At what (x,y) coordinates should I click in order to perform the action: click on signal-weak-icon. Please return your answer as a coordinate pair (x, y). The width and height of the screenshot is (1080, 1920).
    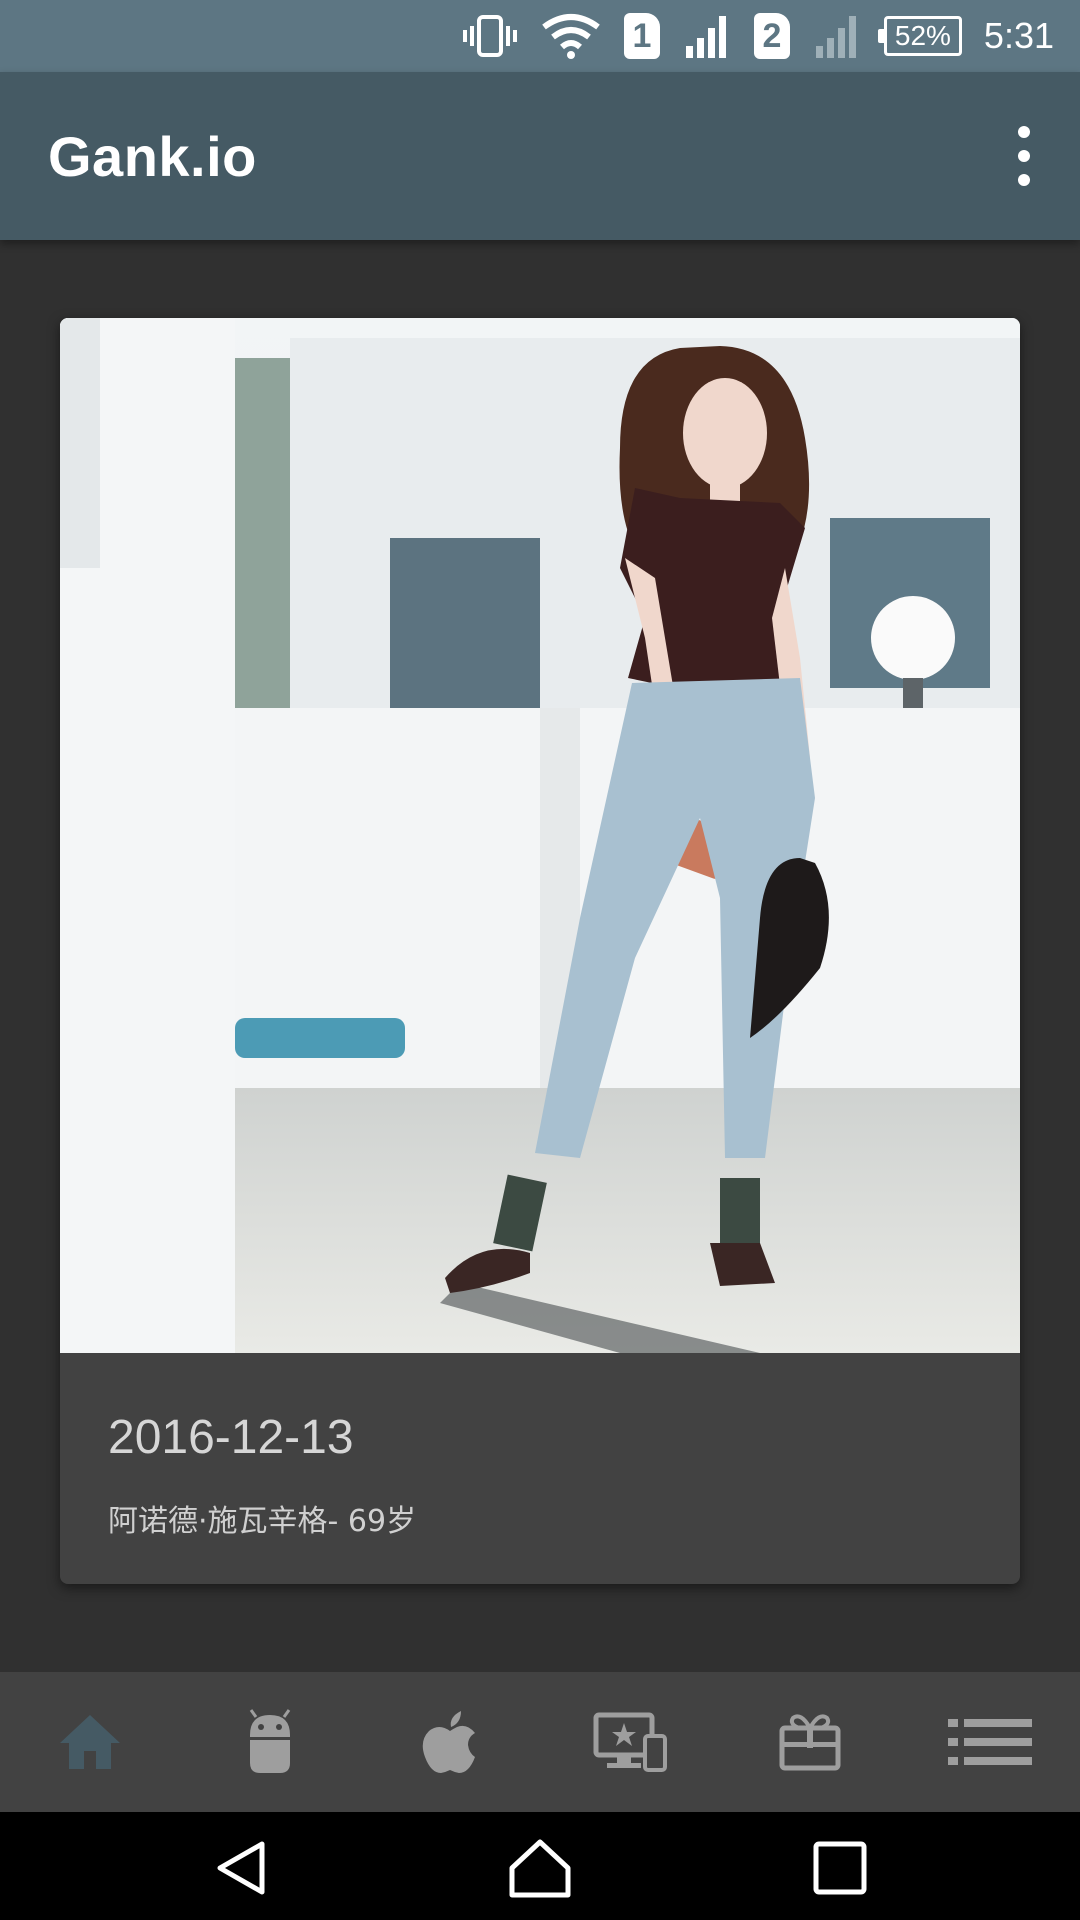
    Looking at the image, I should click on (837, 36).